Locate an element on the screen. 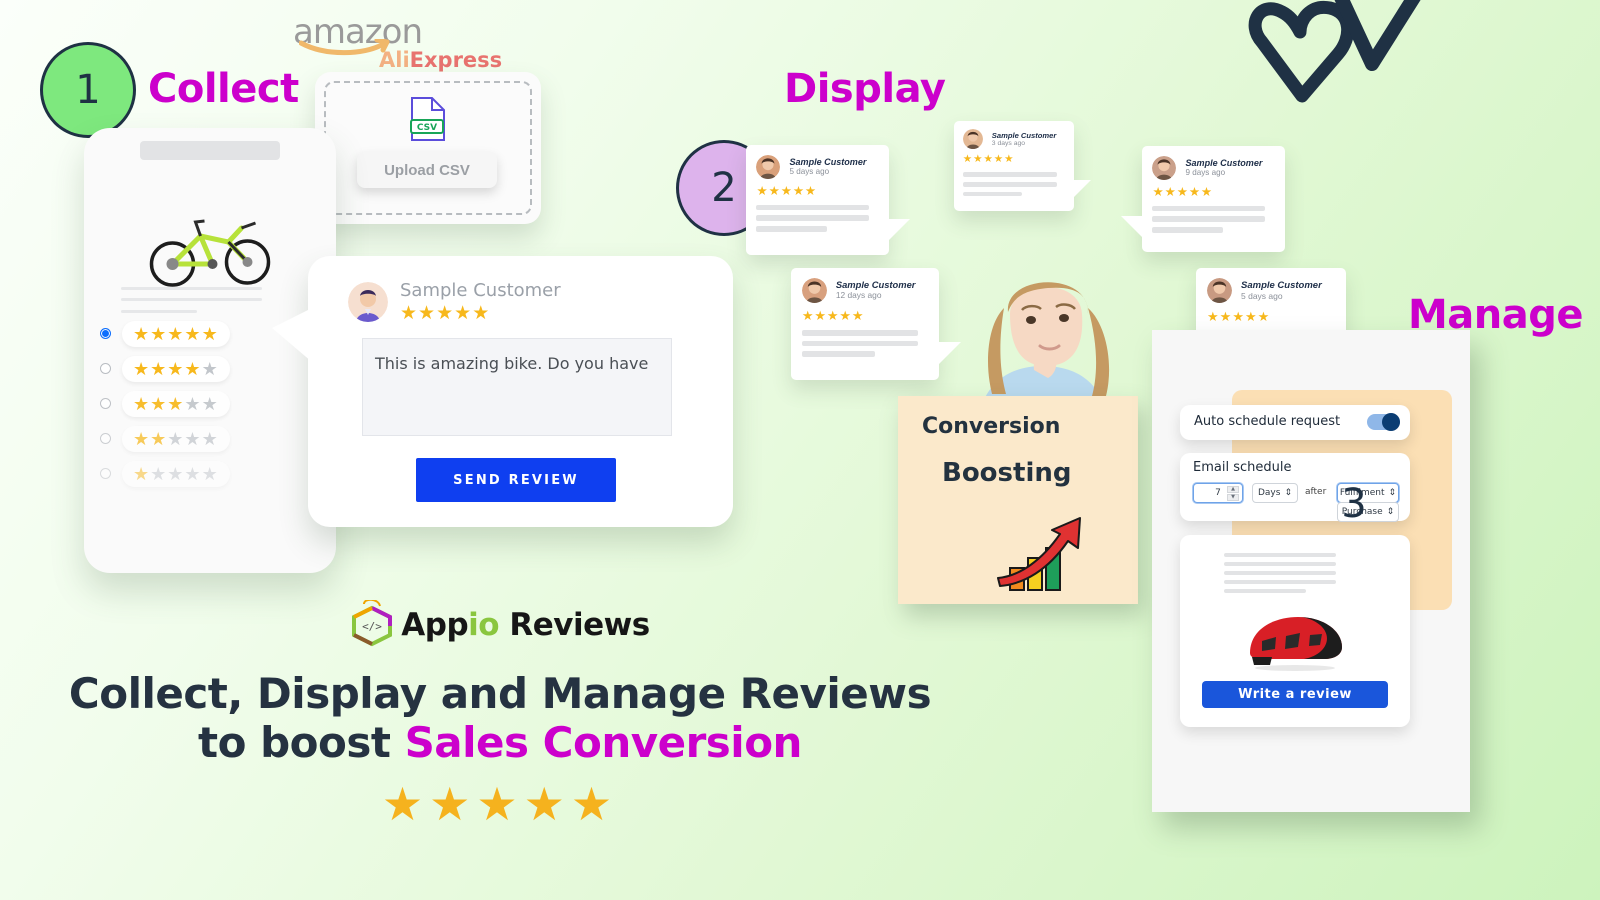  logo-prefix: App is located at coordinates (435, 625).